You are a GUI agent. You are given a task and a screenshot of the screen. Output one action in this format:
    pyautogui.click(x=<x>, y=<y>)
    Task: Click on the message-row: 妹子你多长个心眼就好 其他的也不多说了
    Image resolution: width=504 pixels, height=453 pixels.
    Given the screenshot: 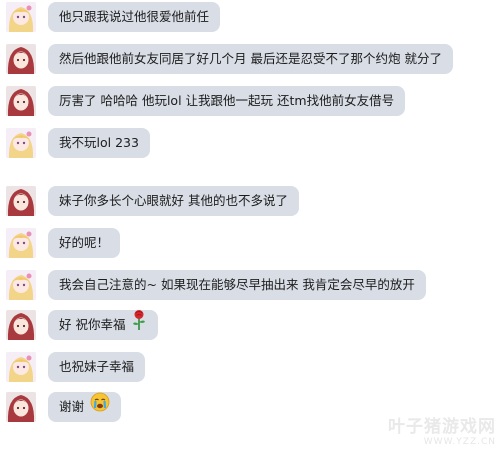 What is the action you would take?
    pyautogui.click(x=152, y=201)
    